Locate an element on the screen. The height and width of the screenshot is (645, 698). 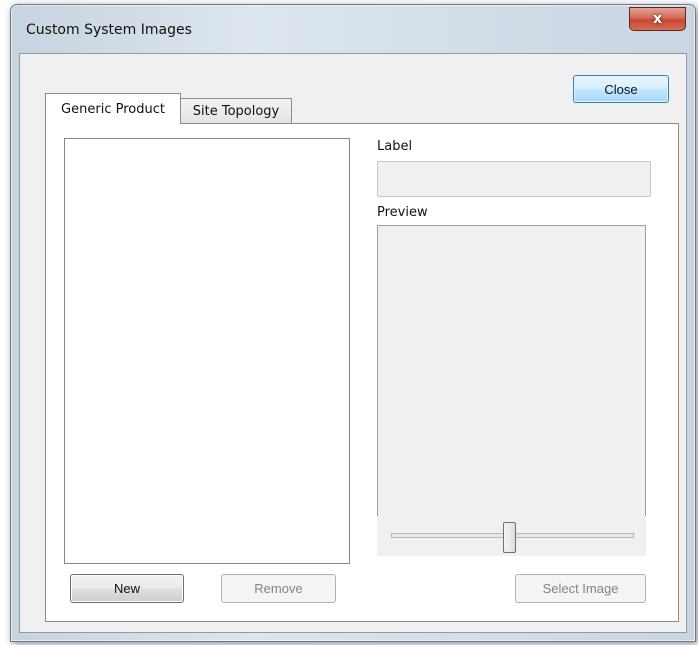
tab-generic-product: Generic Product is located at coordinates (113, 108).